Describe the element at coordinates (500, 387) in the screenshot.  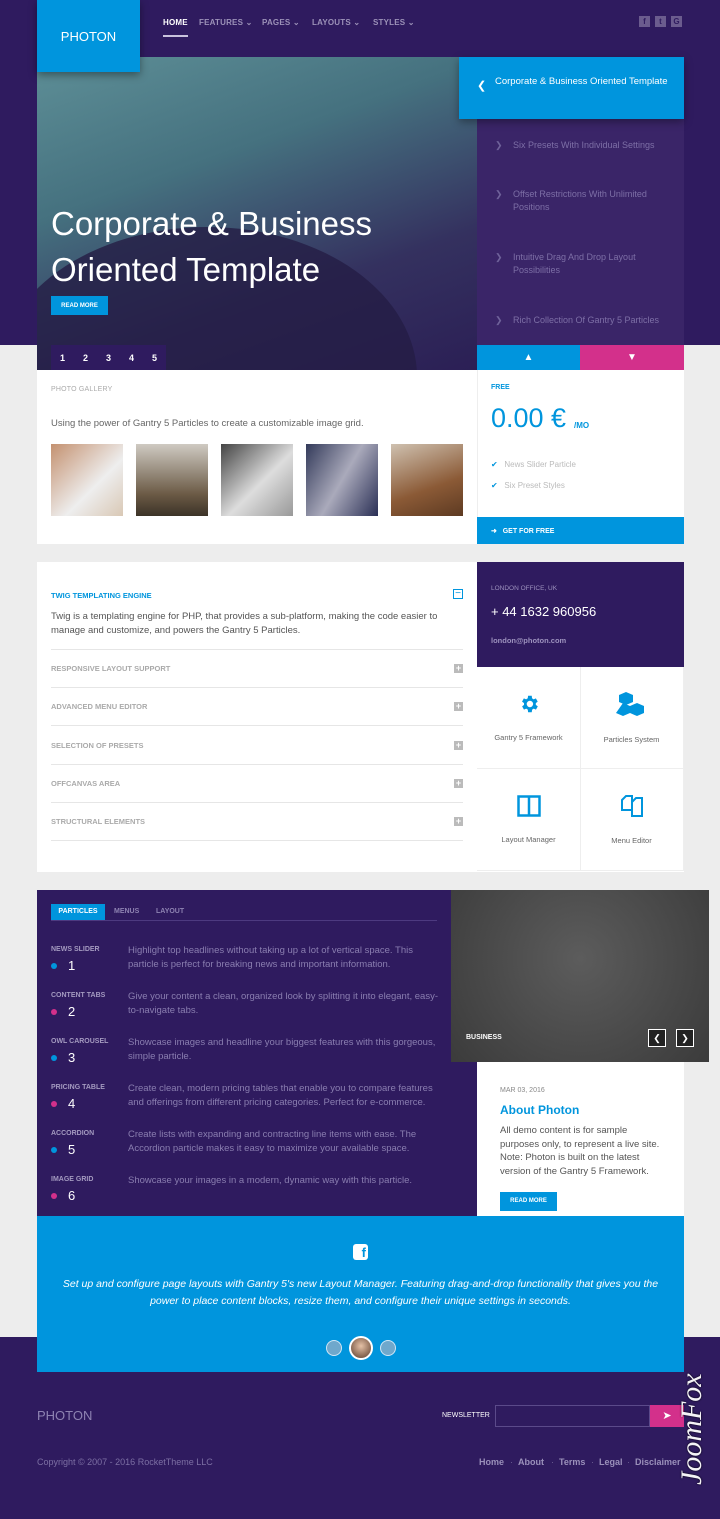
I see `pricing-label: FREE` at that location.